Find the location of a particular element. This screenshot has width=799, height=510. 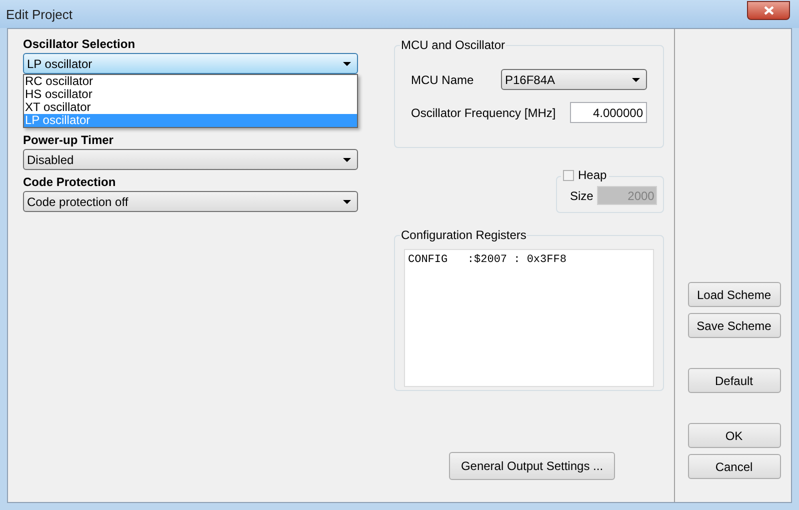

group-title: MCU and Oscillator is located at coordinates (453, 45).